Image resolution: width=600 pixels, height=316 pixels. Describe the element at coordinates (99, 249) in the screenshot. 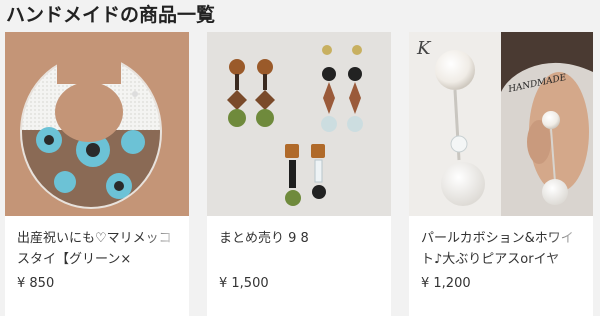

I see `product-name: 出産祝いにも♡マリメッコ スタイ【グリーン×` at that location.